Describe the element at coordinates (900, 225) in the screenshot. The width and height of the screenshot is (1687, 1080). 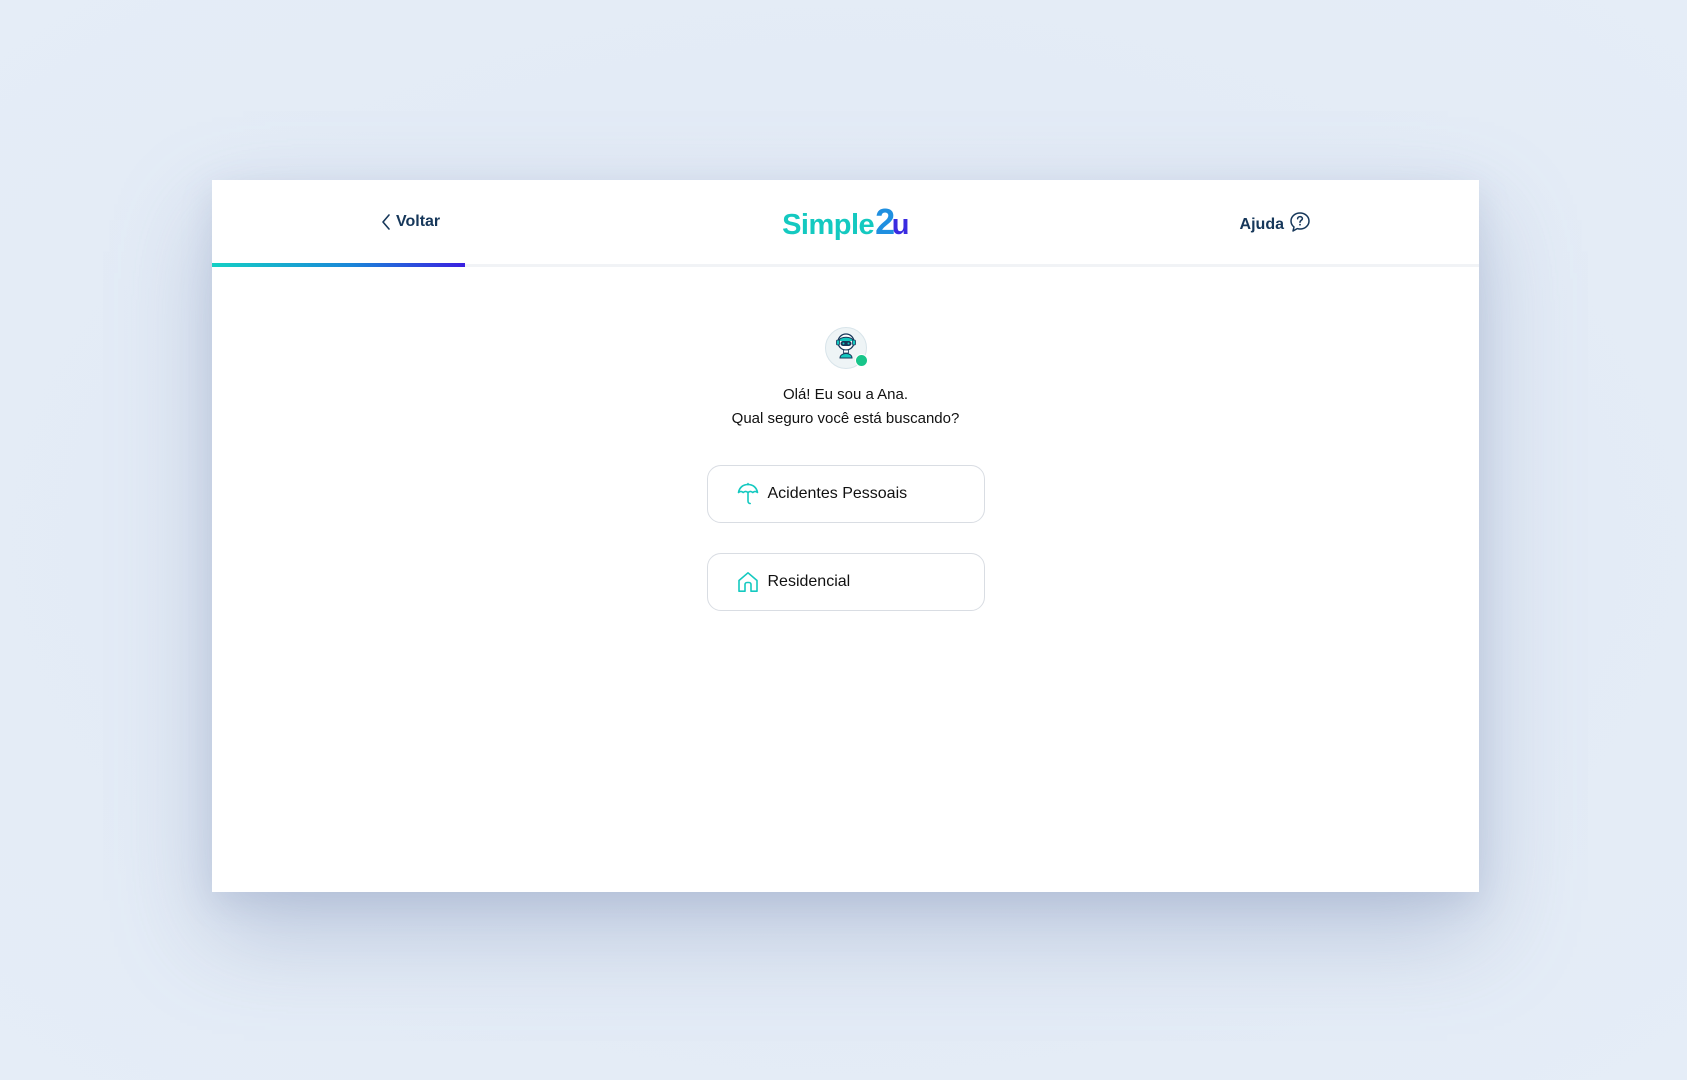
I see `logo-text-u: u` at that location.